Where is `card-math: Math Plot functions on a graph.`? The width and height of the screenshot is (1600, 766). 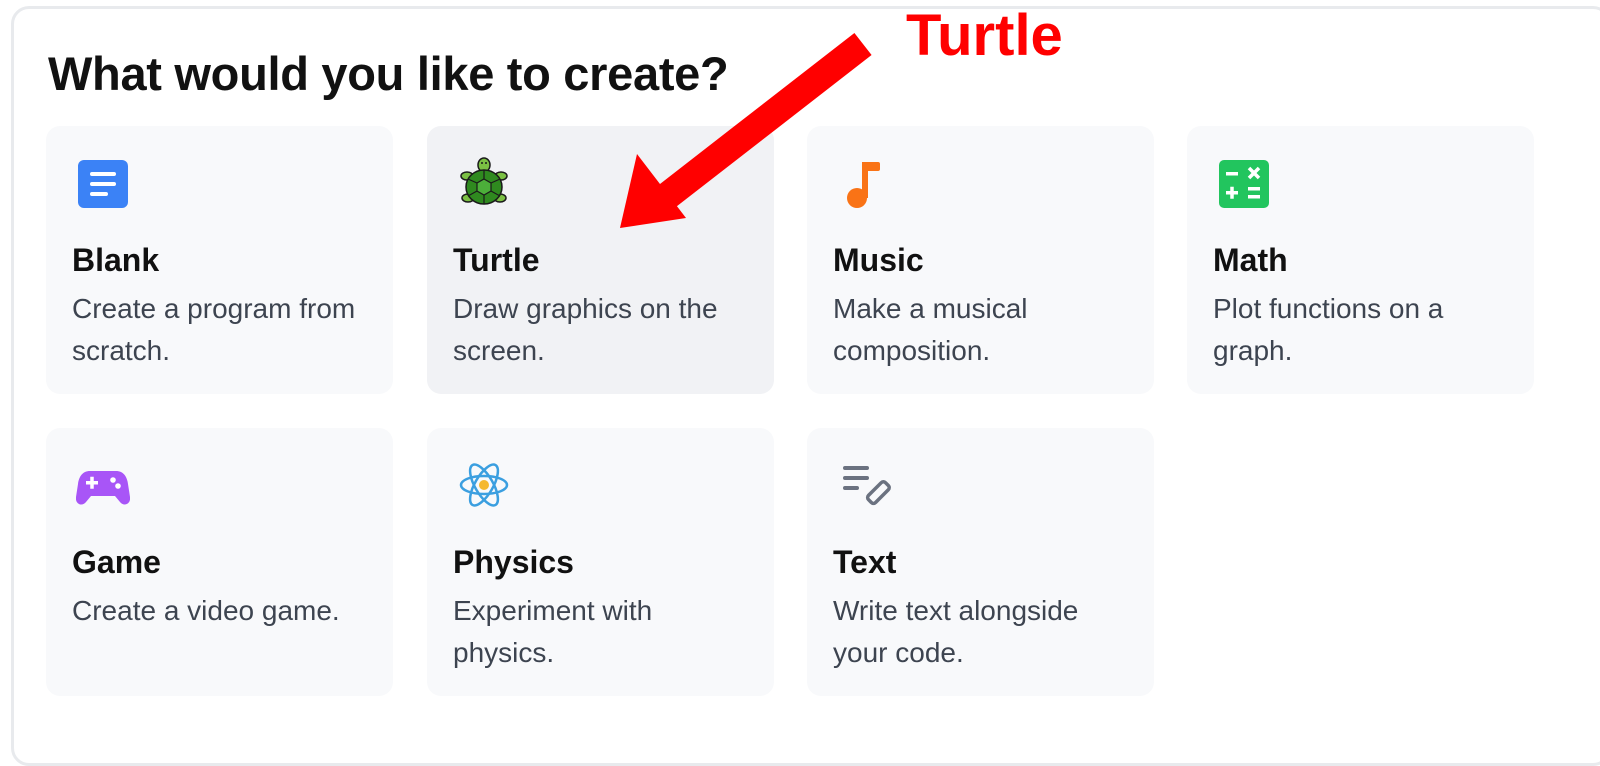
card-math: Math Plot functions on a graph. is located at coordinates (1360, 260).